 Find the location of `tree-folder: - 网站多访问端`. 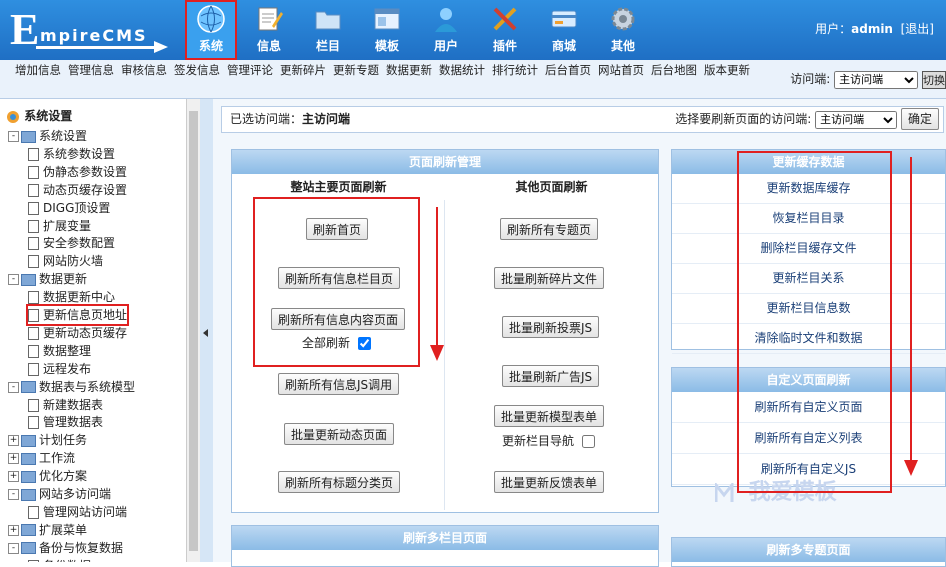

tree-folder: - 网站多访问端 is located at coordinates (59, 494).